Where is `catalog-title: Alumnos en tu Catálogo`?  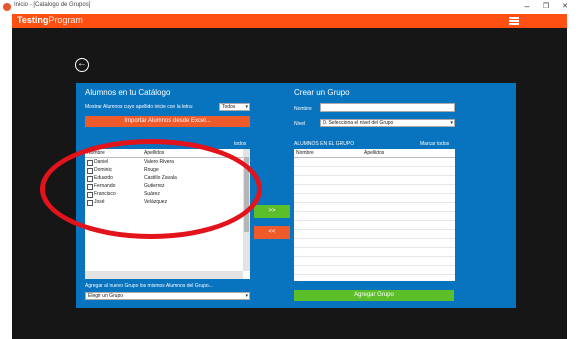 catalog-title: Alumnos en tu Catálogo is located at coordinates (128, 92).